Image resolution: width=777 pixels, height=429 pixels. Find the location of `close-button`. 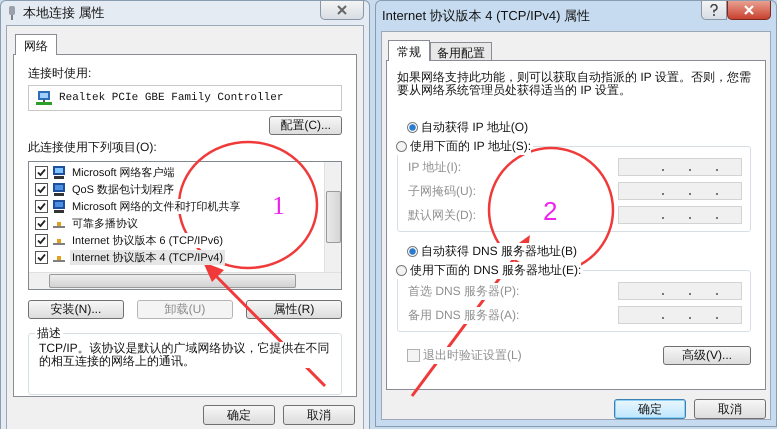

close-button is located at coordinates (749, 10).